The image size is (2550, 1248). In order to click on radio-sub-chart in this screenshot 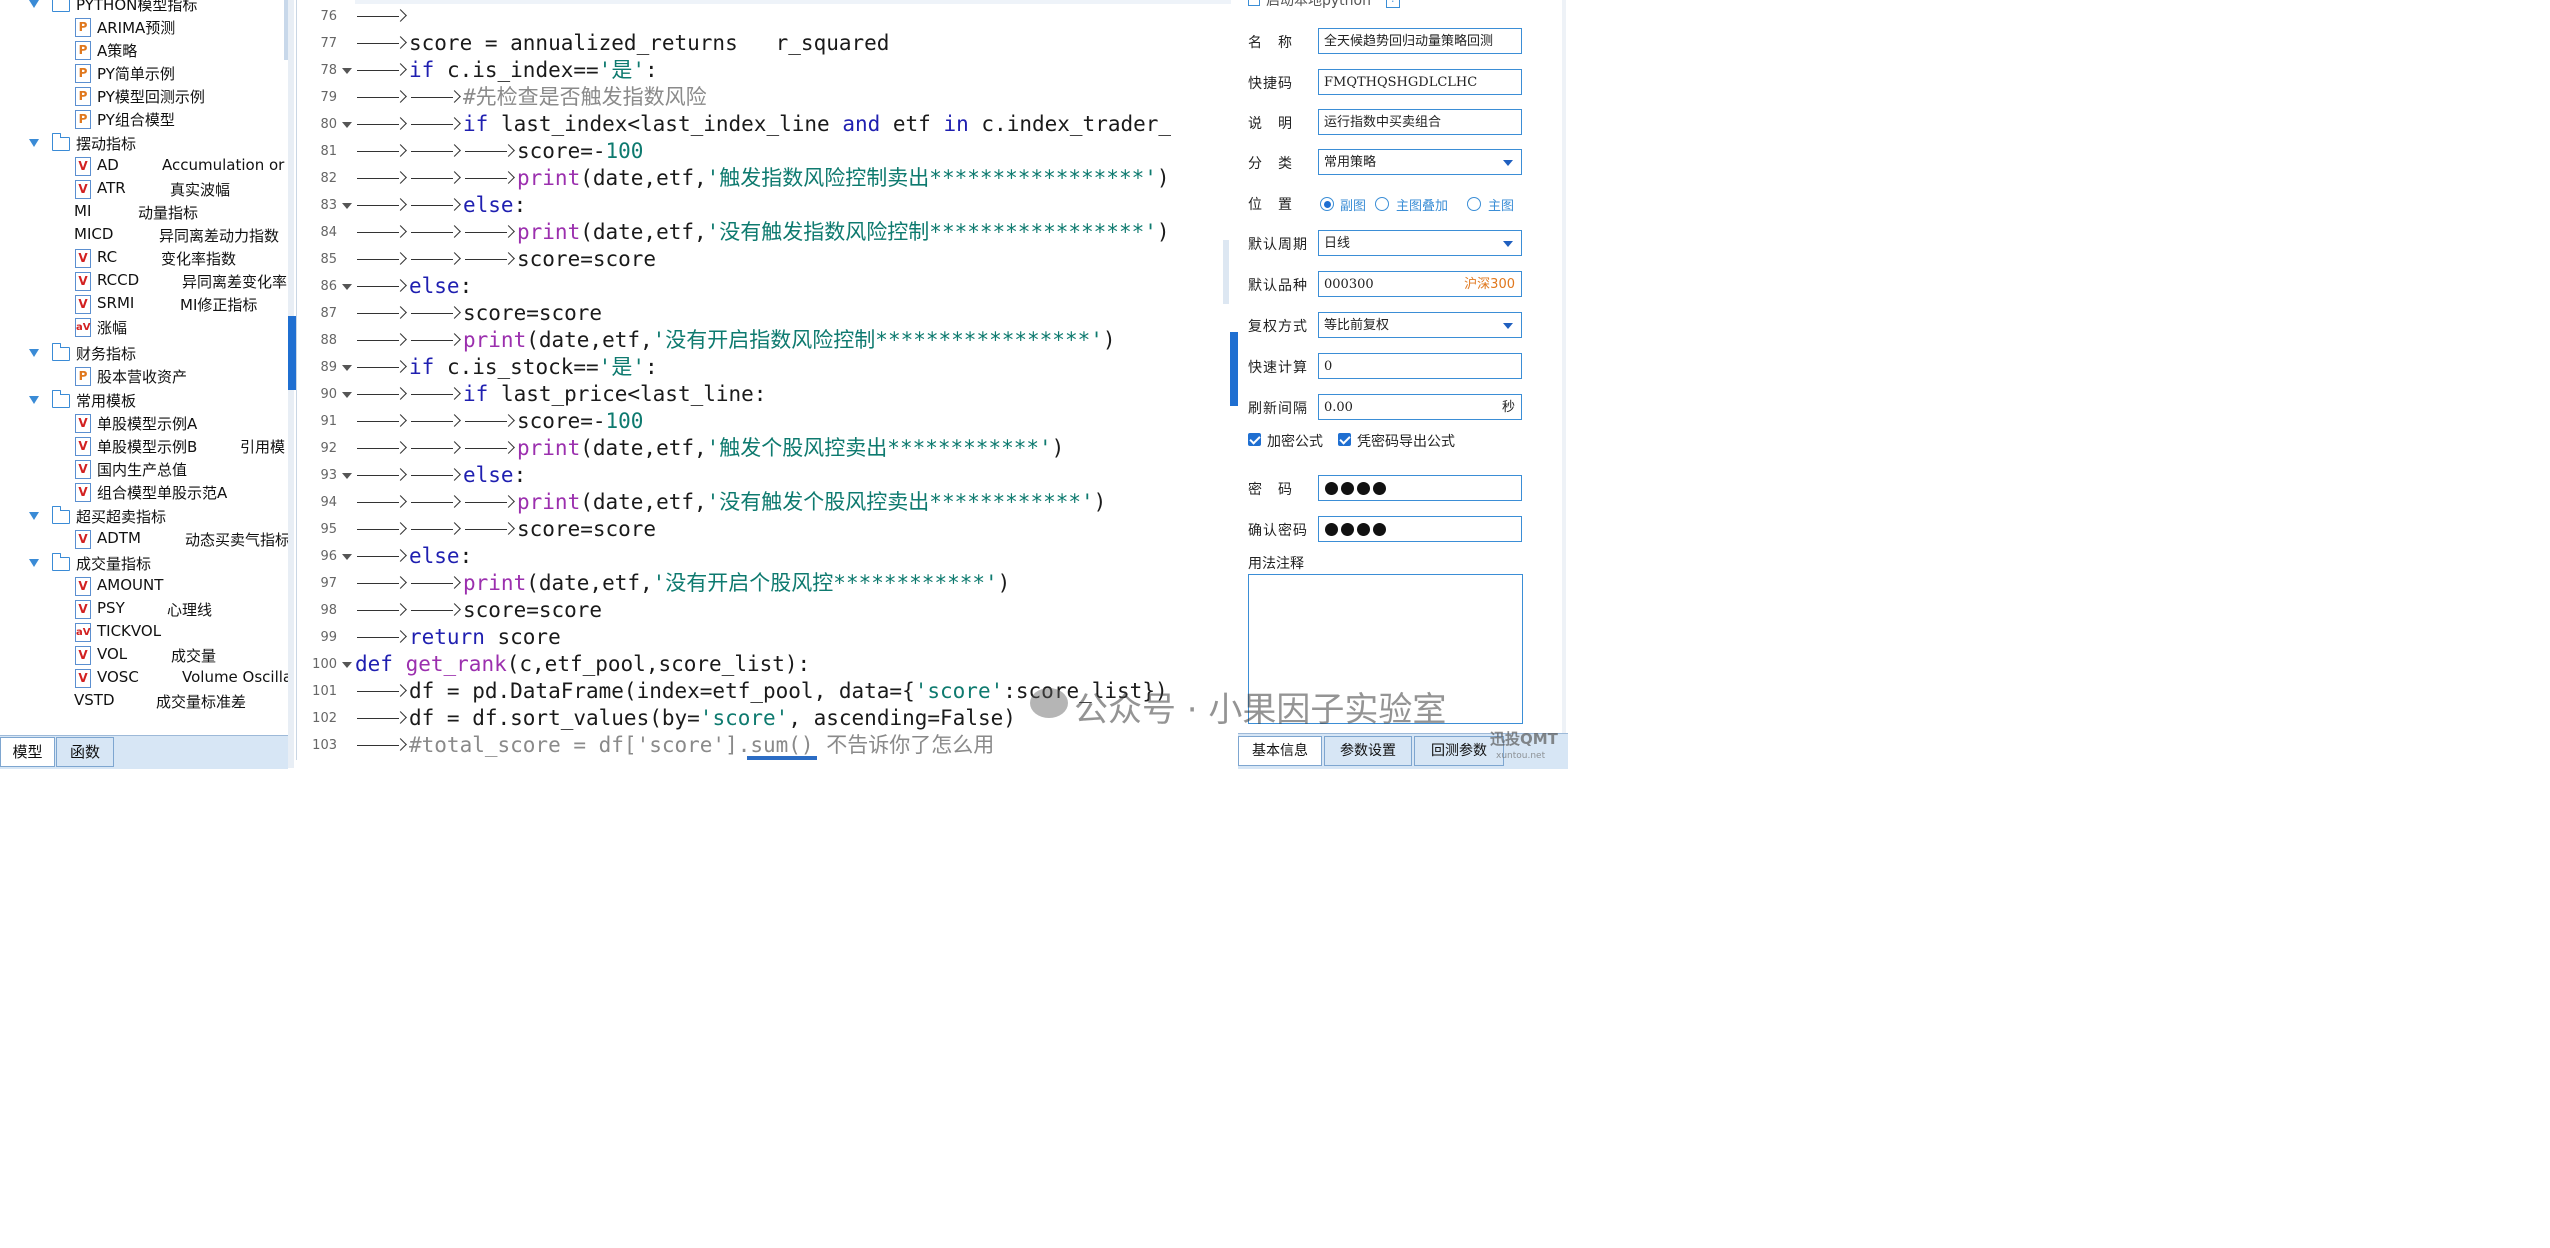, I will do `click(1327, 204)`.